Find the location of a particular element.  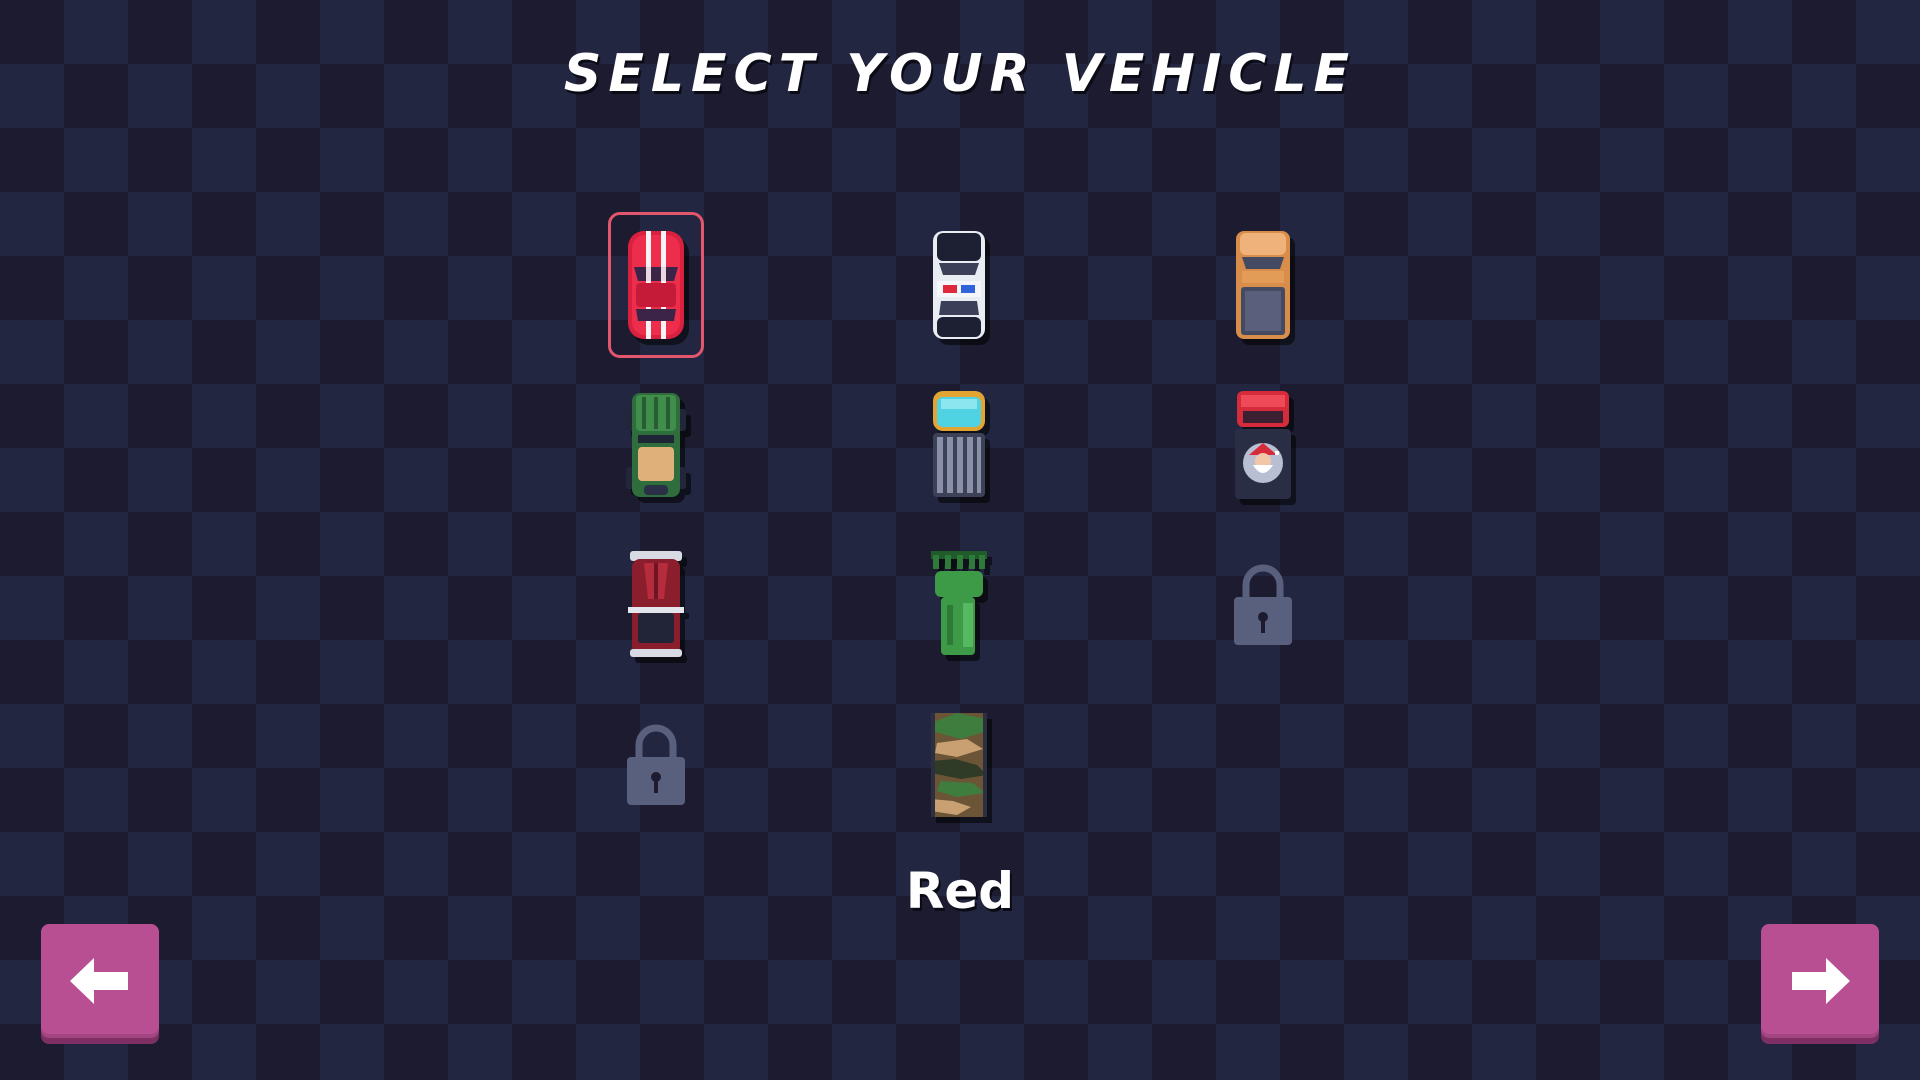

cyan-delivery-truck-icon is located at coordinates (959, 444).